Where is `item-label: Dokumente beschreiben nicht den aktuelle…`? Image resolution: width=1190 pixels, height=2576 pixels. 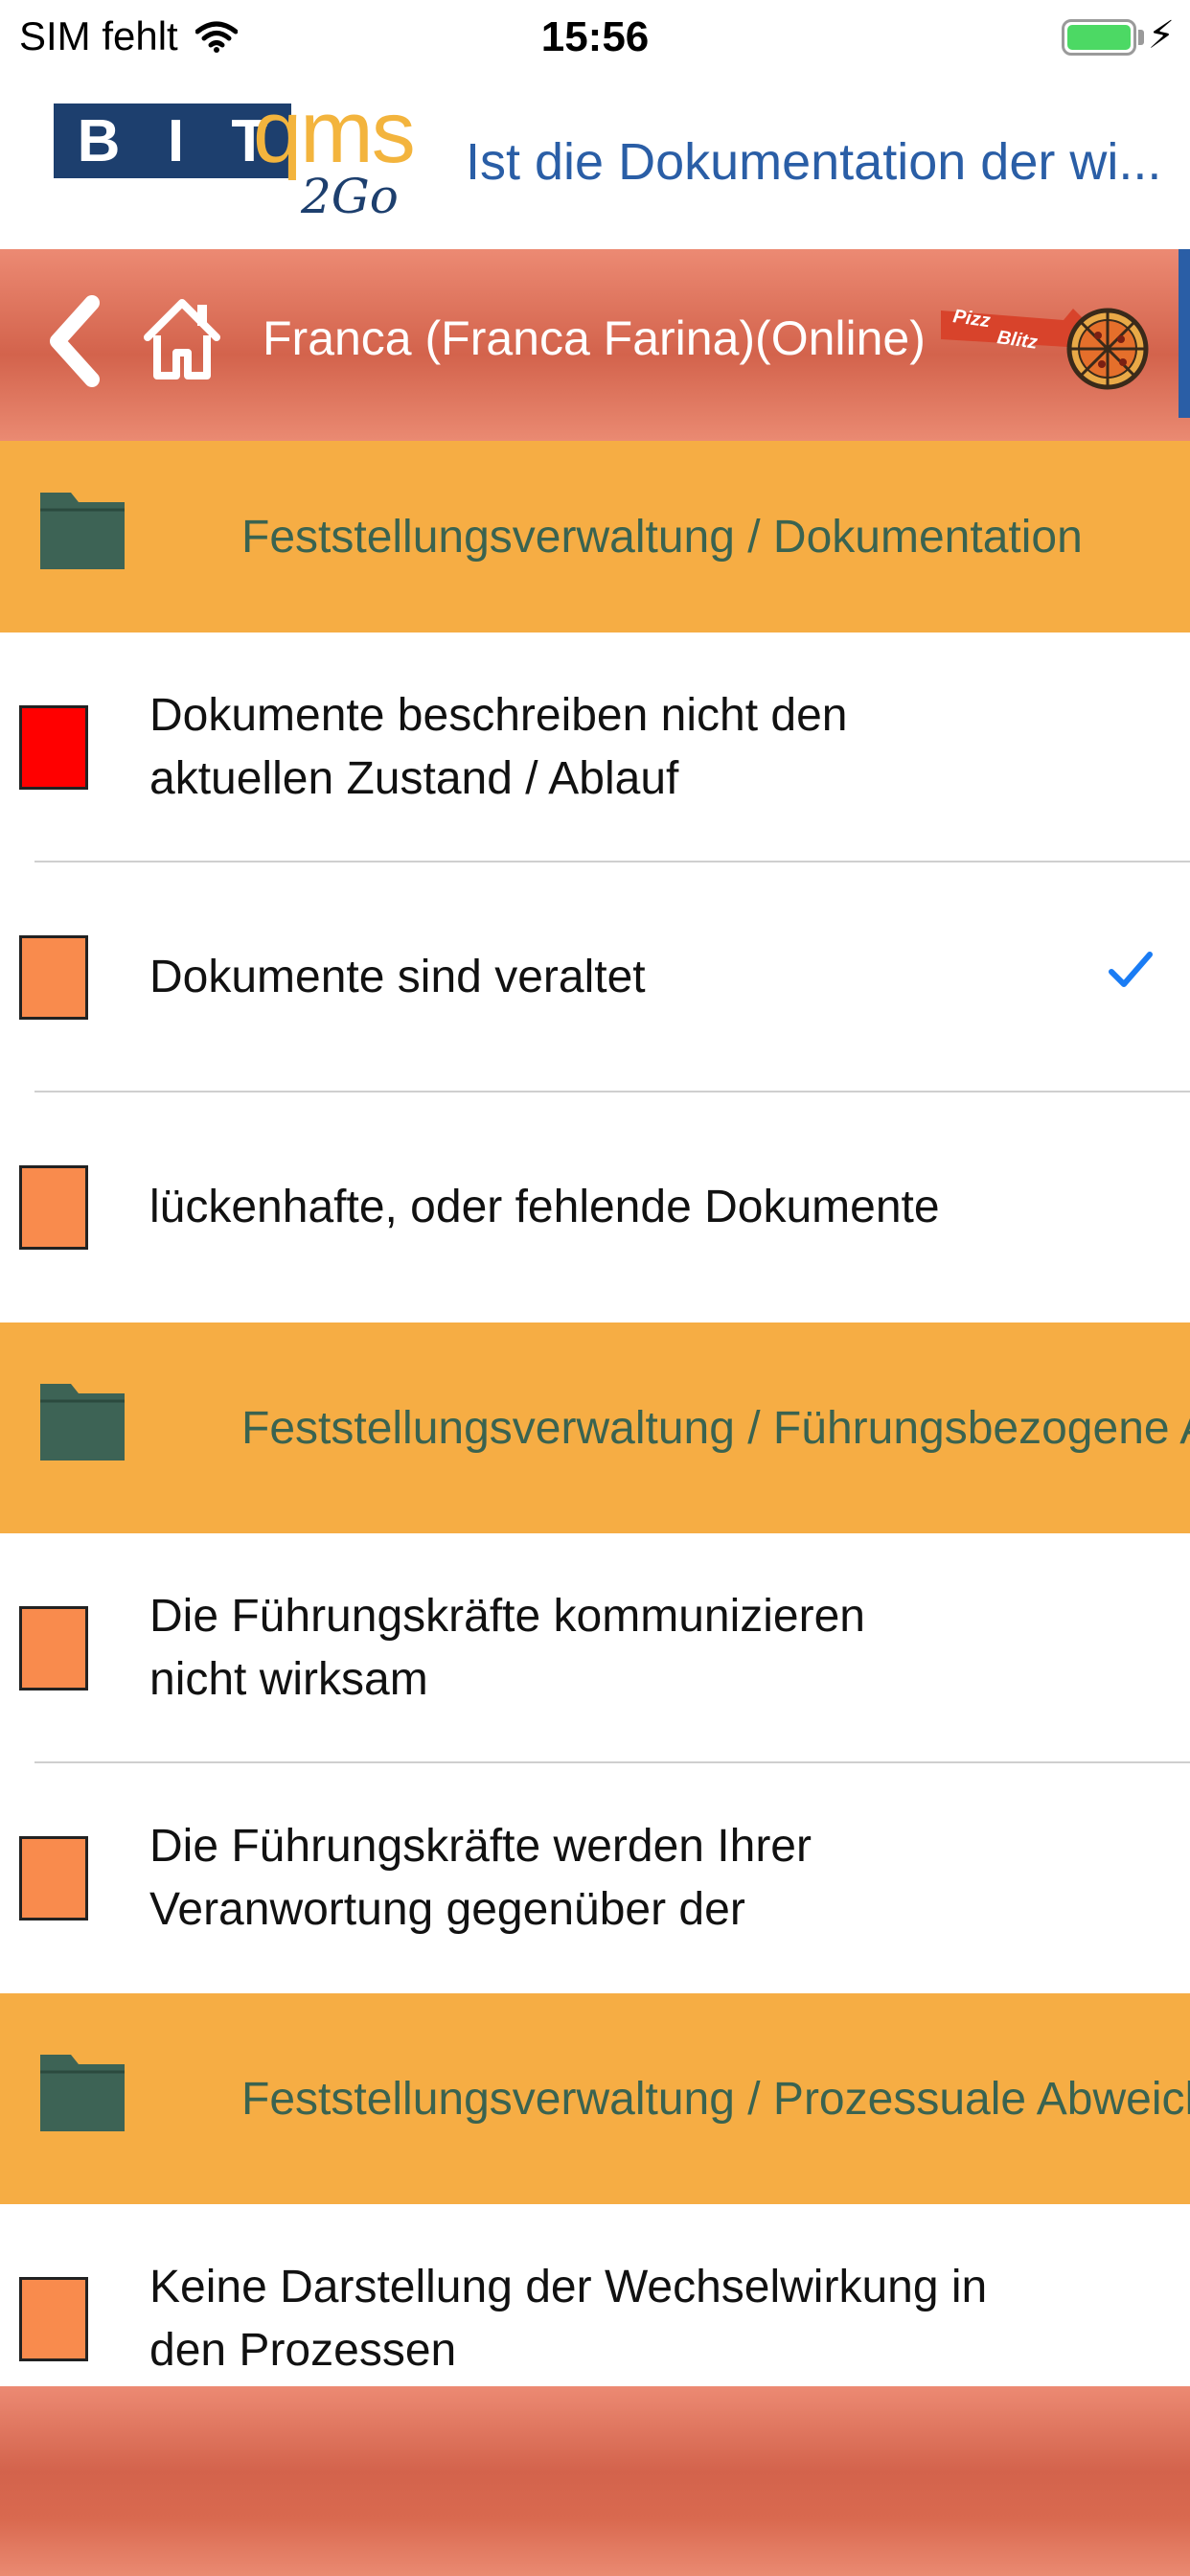
item-label: Dokumente beschreiben nicht den aktuelle… is located at coordinates (499, 747).